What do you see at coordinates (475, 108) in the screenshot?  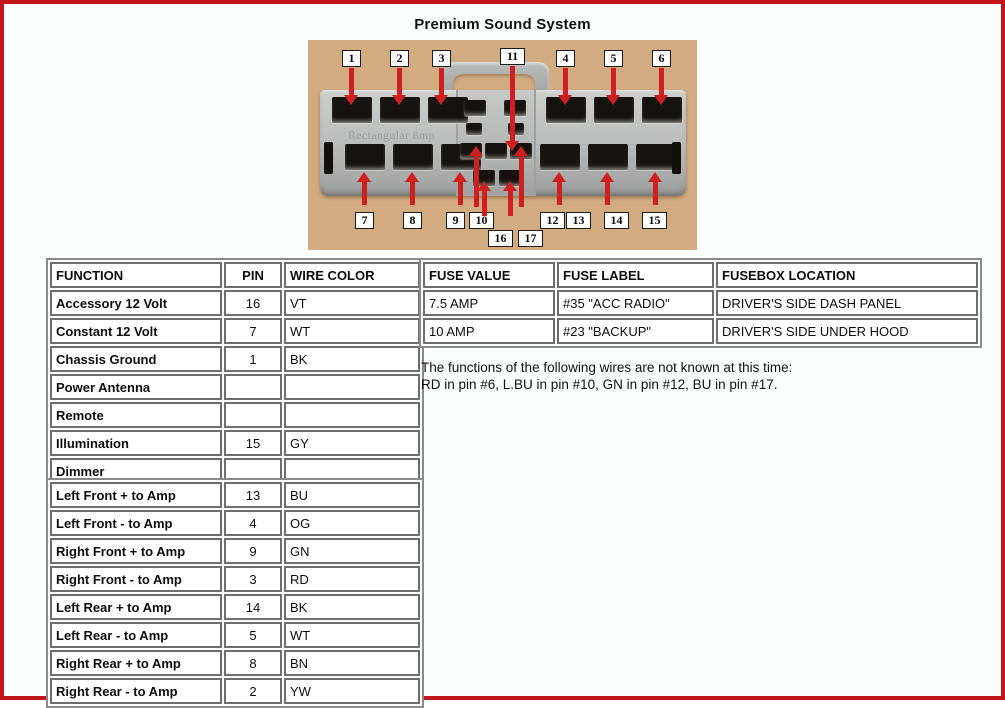 I see `cavity-center-a` at bounding box center [475, 108].